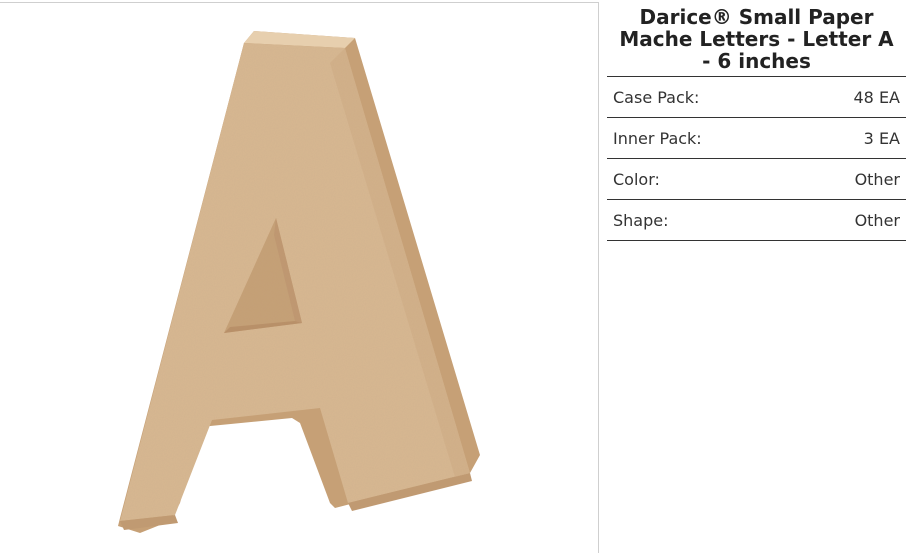 Image resolution: width=922 pixels, height=553 pixels. Describe the element at coordinates (877, 97) in the screenshot. I see `spec-value: 48 EA` at that location.